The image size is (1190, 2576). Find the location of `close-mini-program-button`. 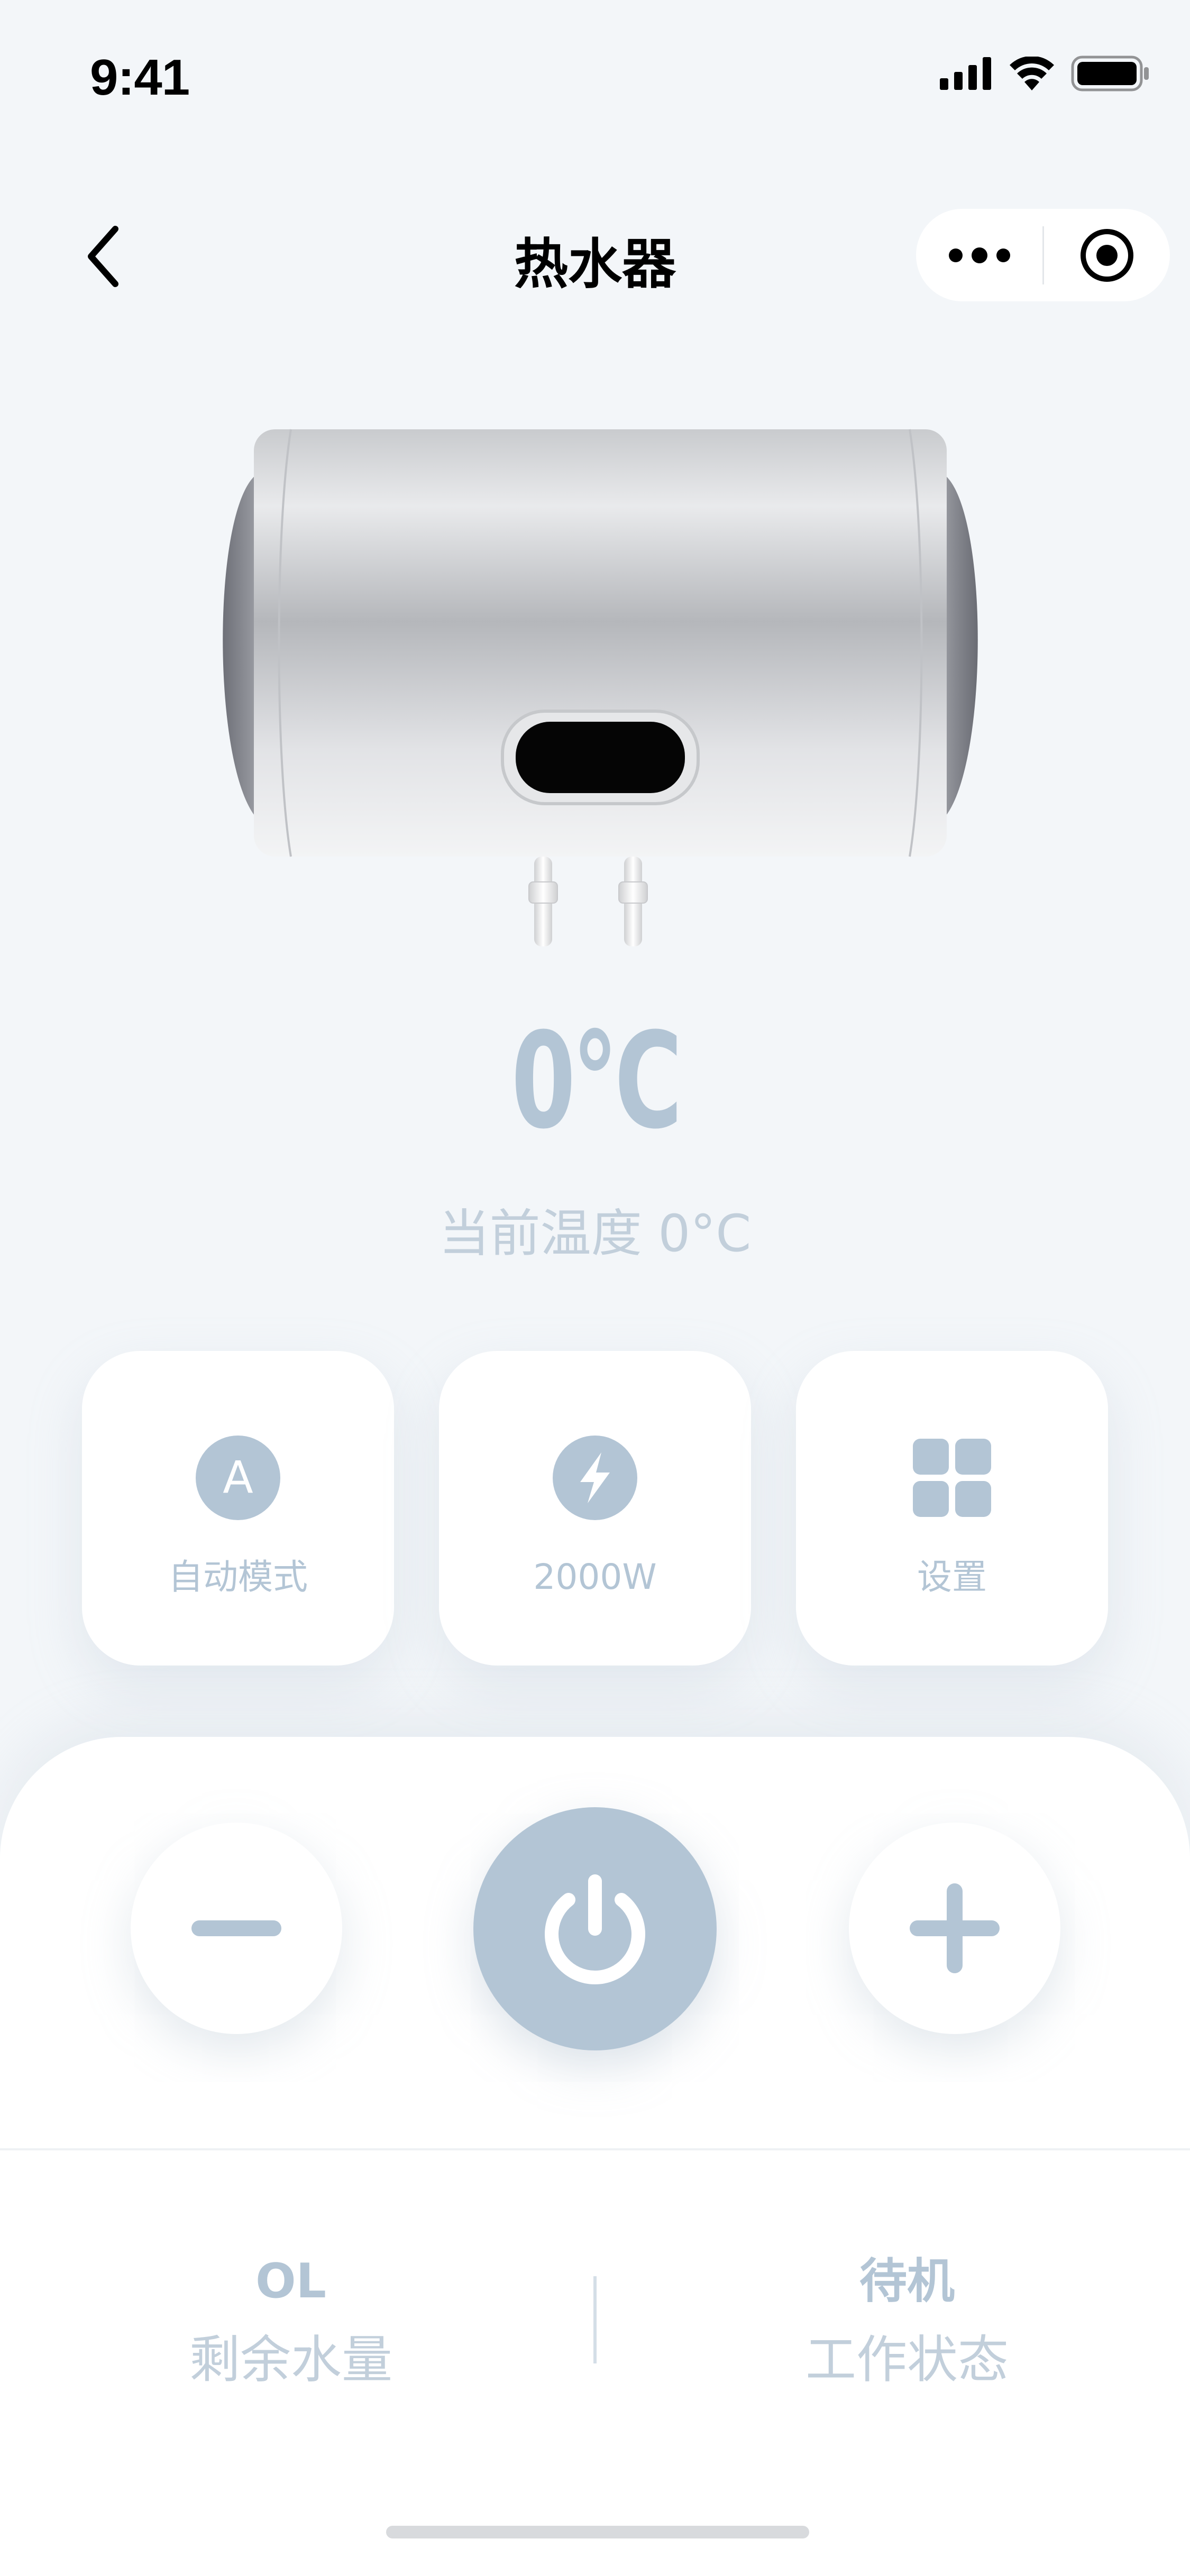

close-mini-program-button is located at coordinates (1107, 255).